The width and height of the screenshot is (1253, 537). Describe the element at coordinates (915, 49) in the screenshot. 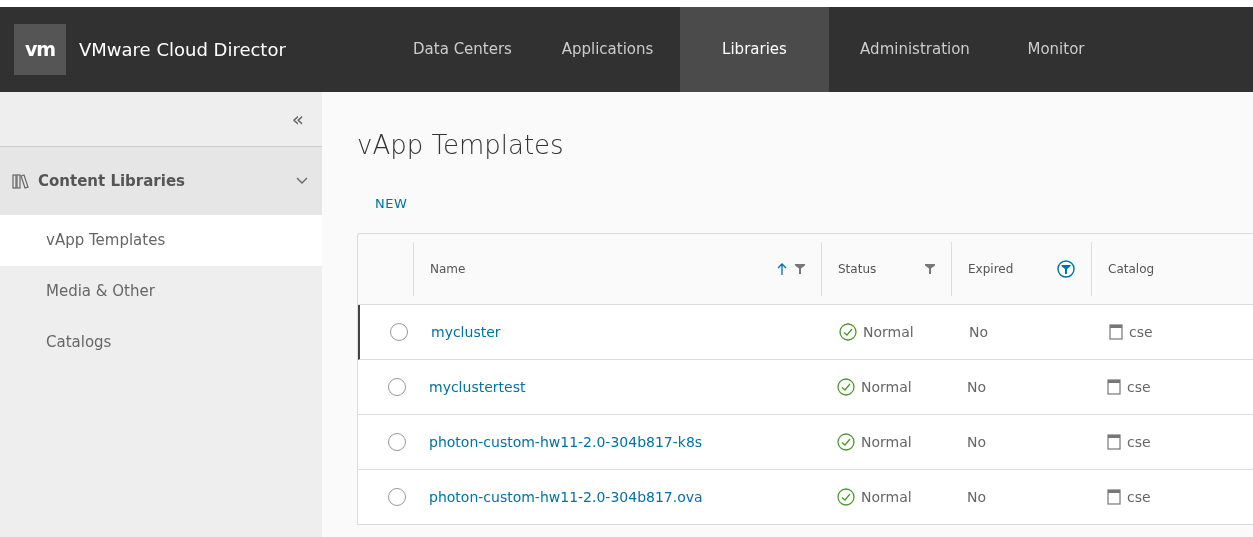

I see `nav-tab: Administration` at that location.